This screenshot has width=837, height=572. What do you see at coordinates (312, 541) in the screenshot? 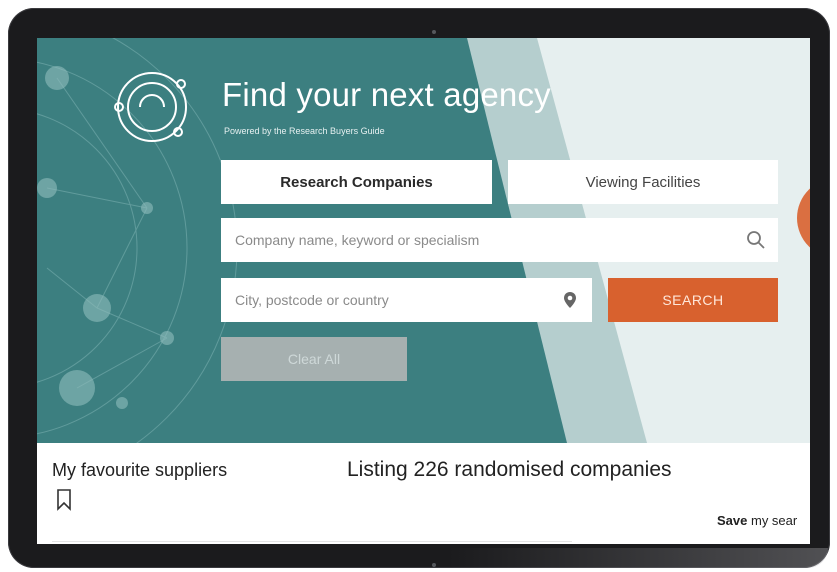
I see `divider` at bounding box center [312, 541].